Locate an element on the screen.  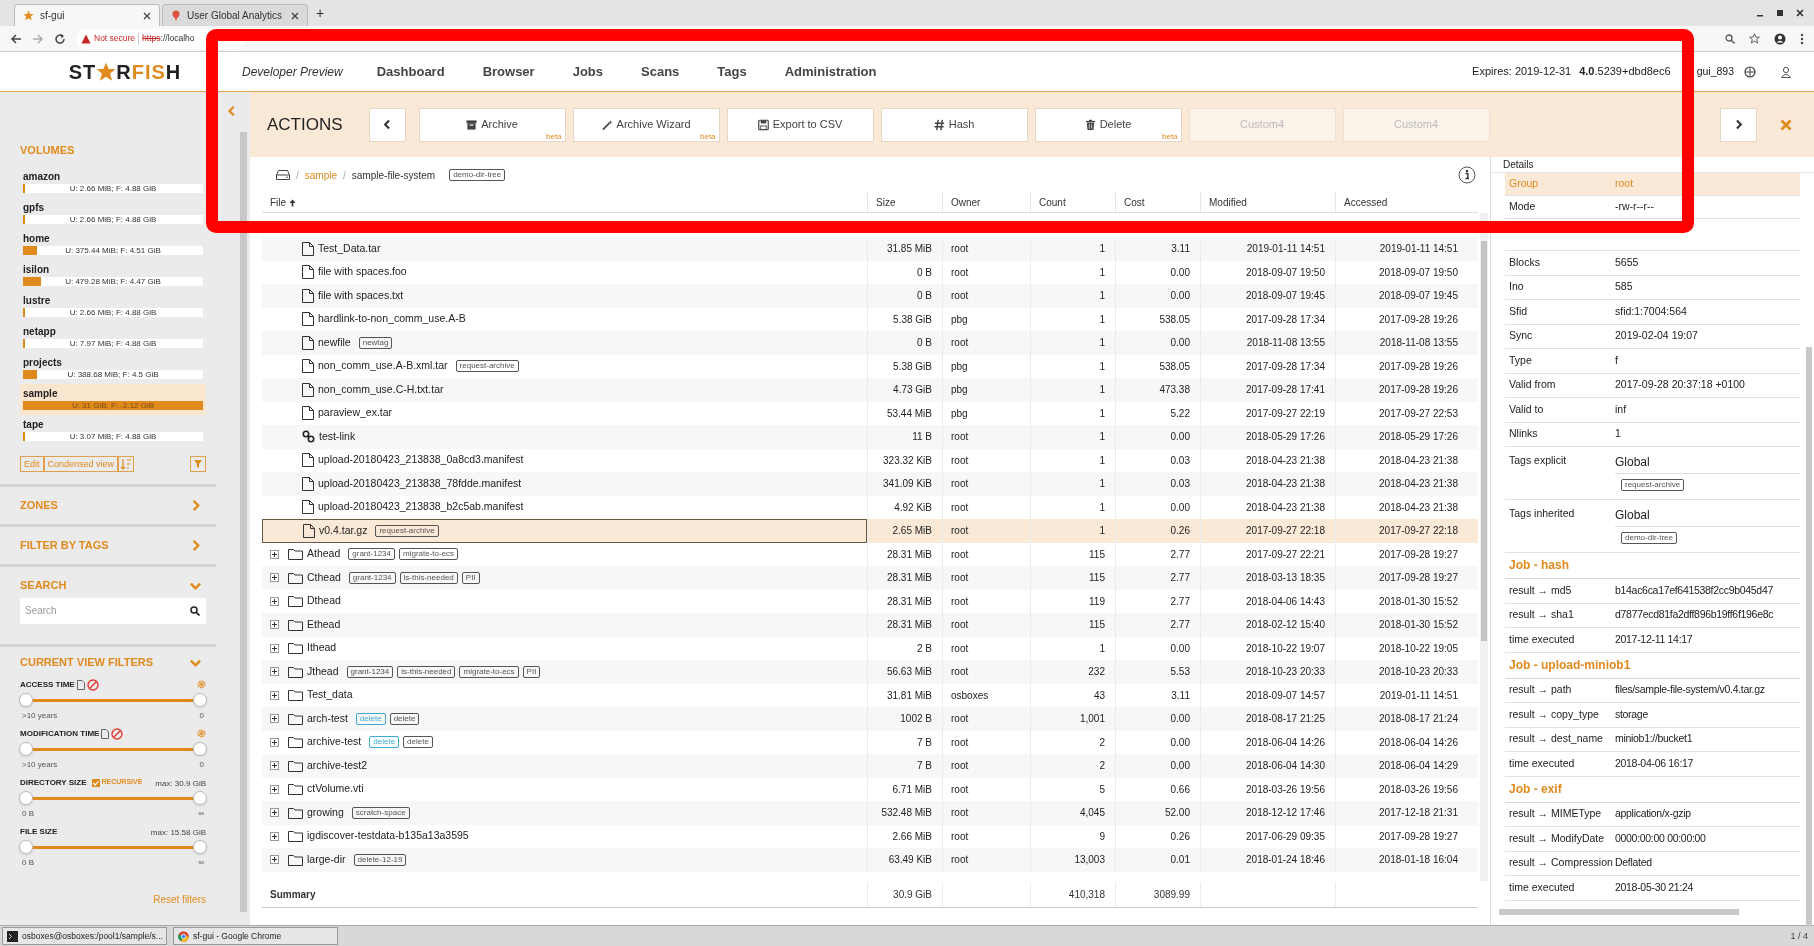
tag-chip: delete is located at coordinates (404, 718).